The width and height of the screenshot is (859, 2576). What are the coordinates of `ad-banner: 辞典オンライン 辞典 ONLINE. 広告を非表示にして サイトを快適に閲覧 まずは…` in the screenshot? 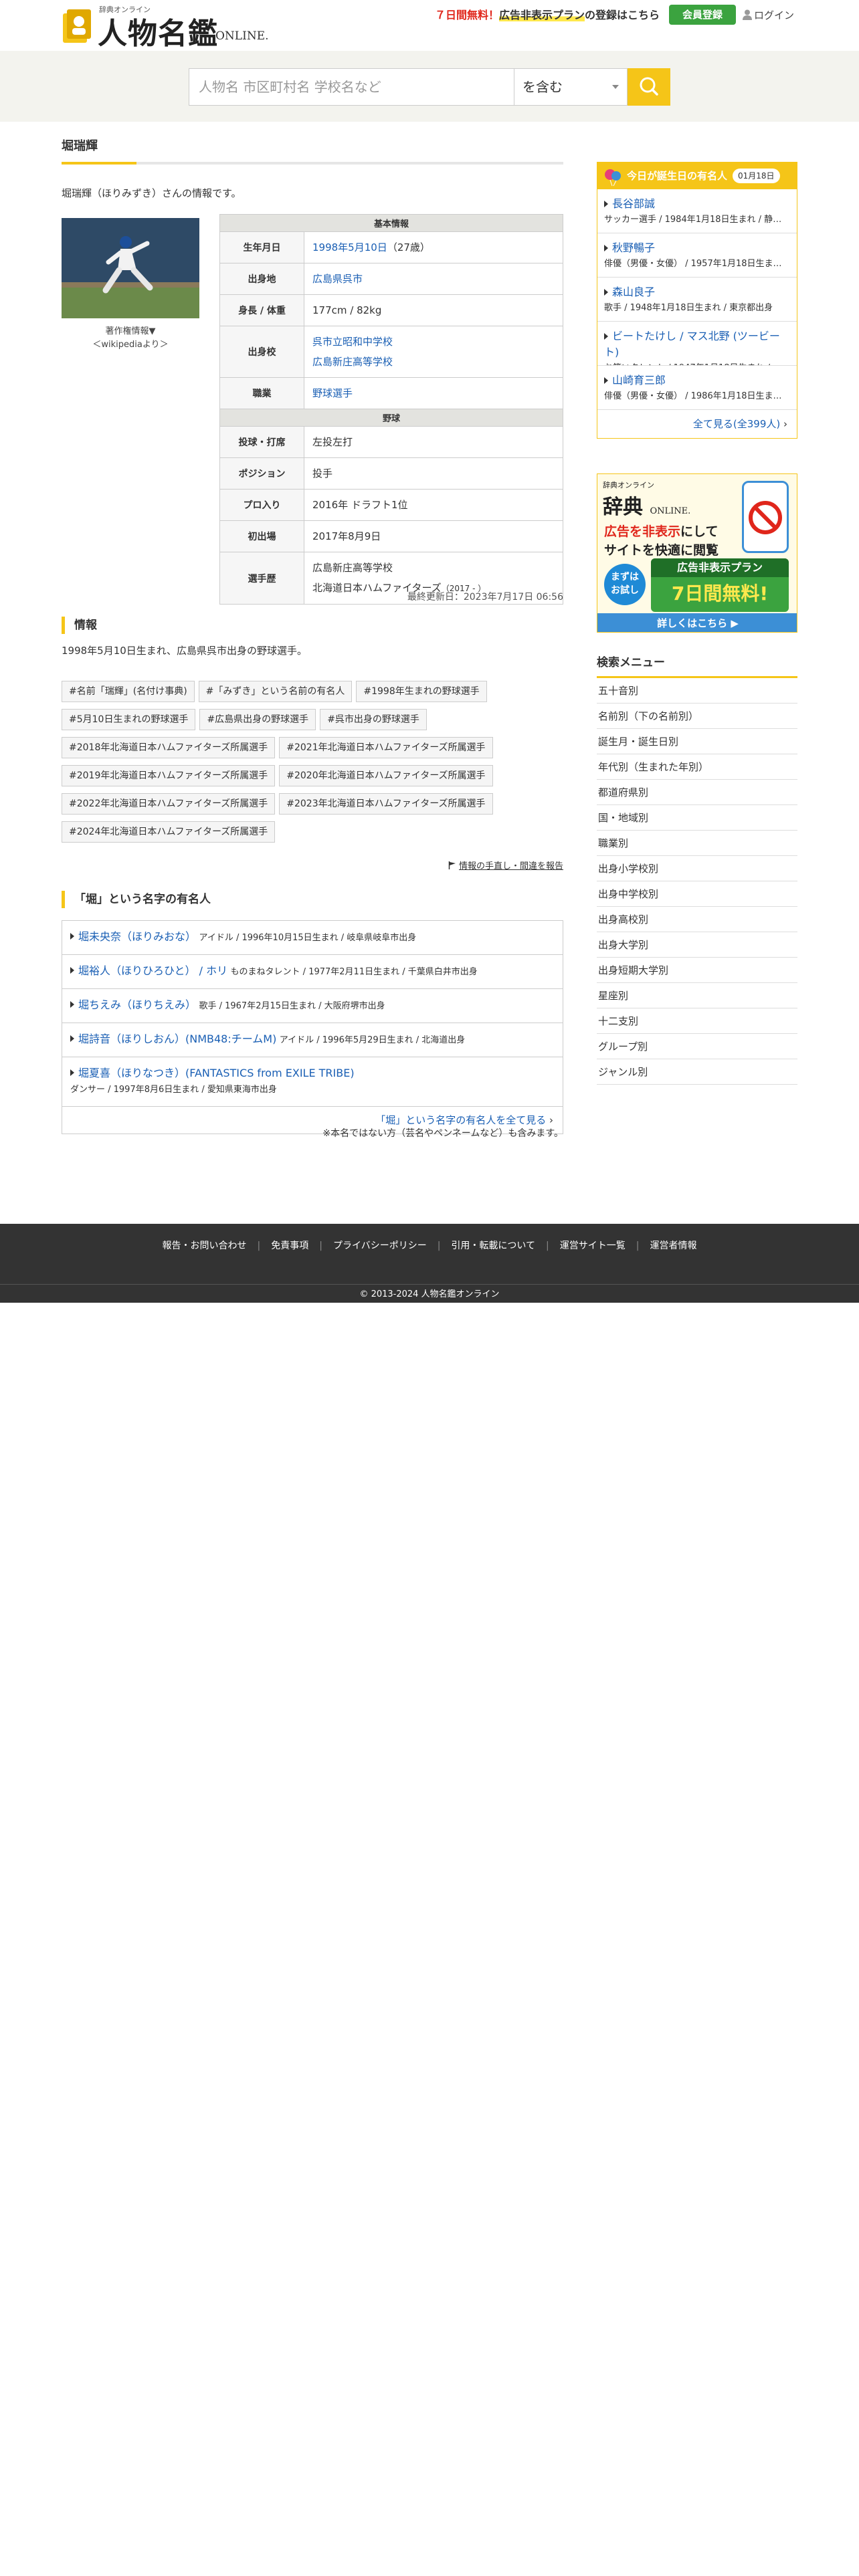 It's located at (697, 553).